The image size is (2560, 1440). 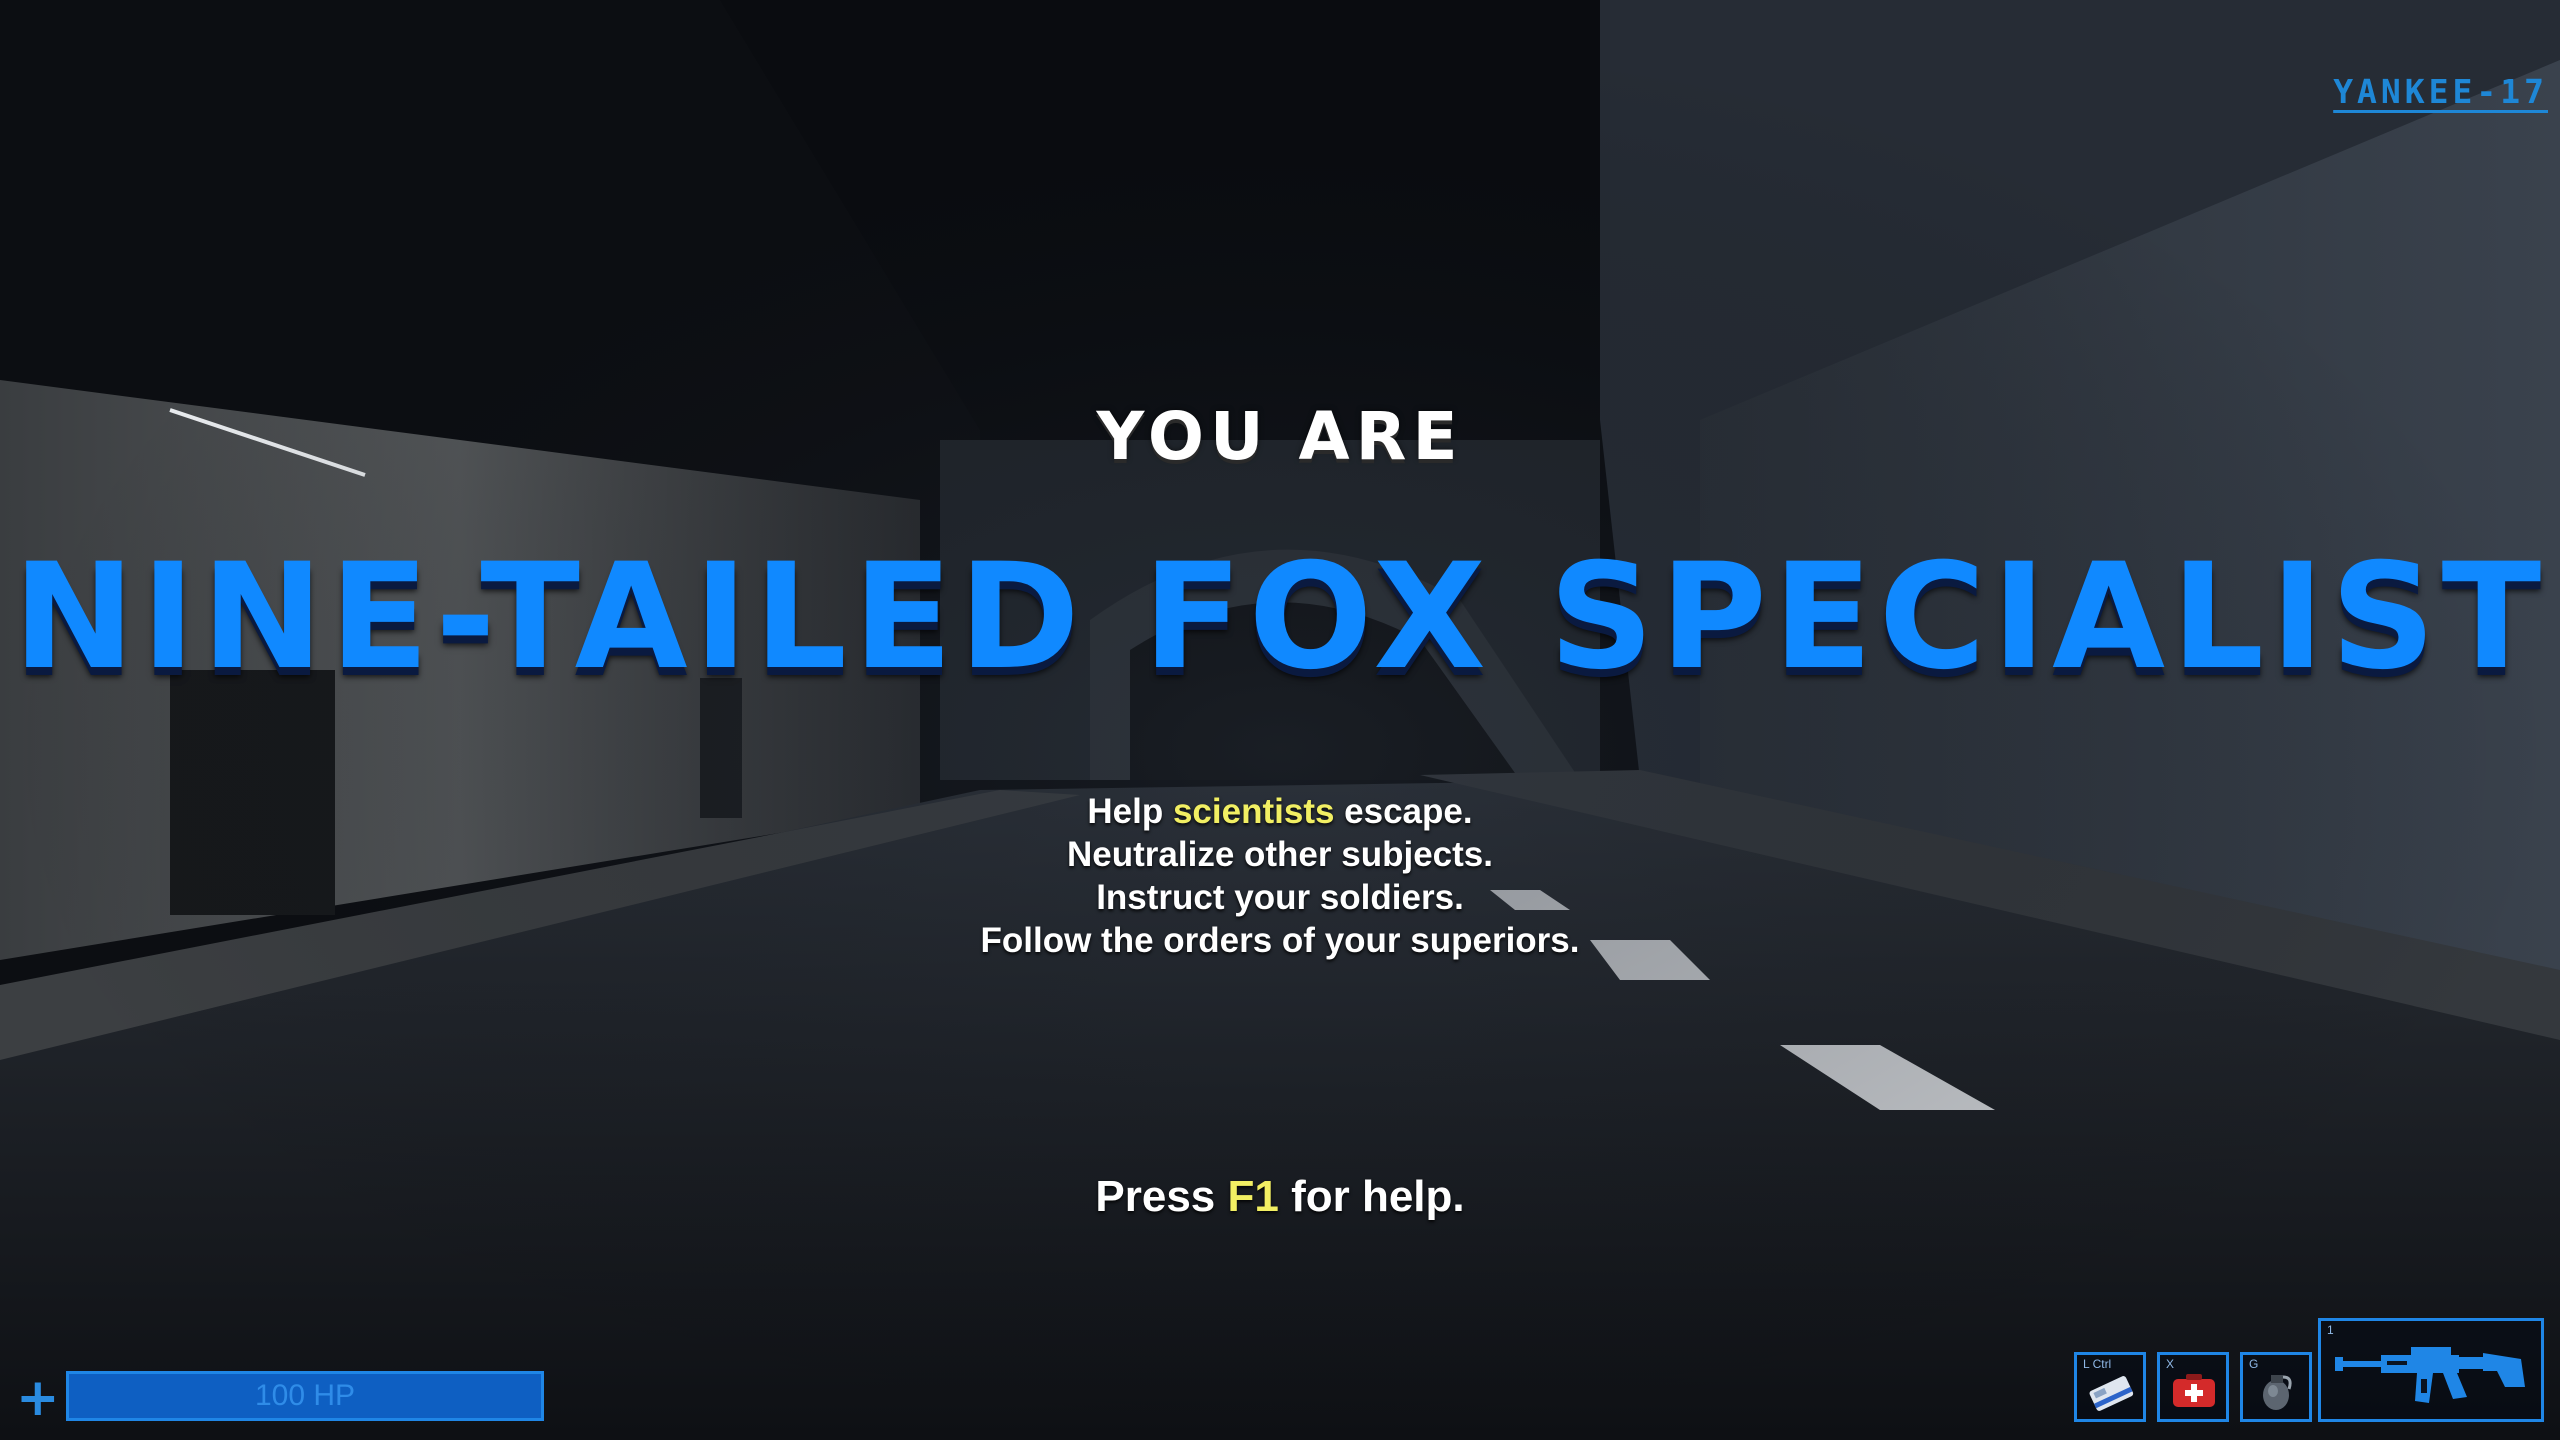 I want to click on objective-line: Neutralize other subjects., so click(x=1280, y=854).